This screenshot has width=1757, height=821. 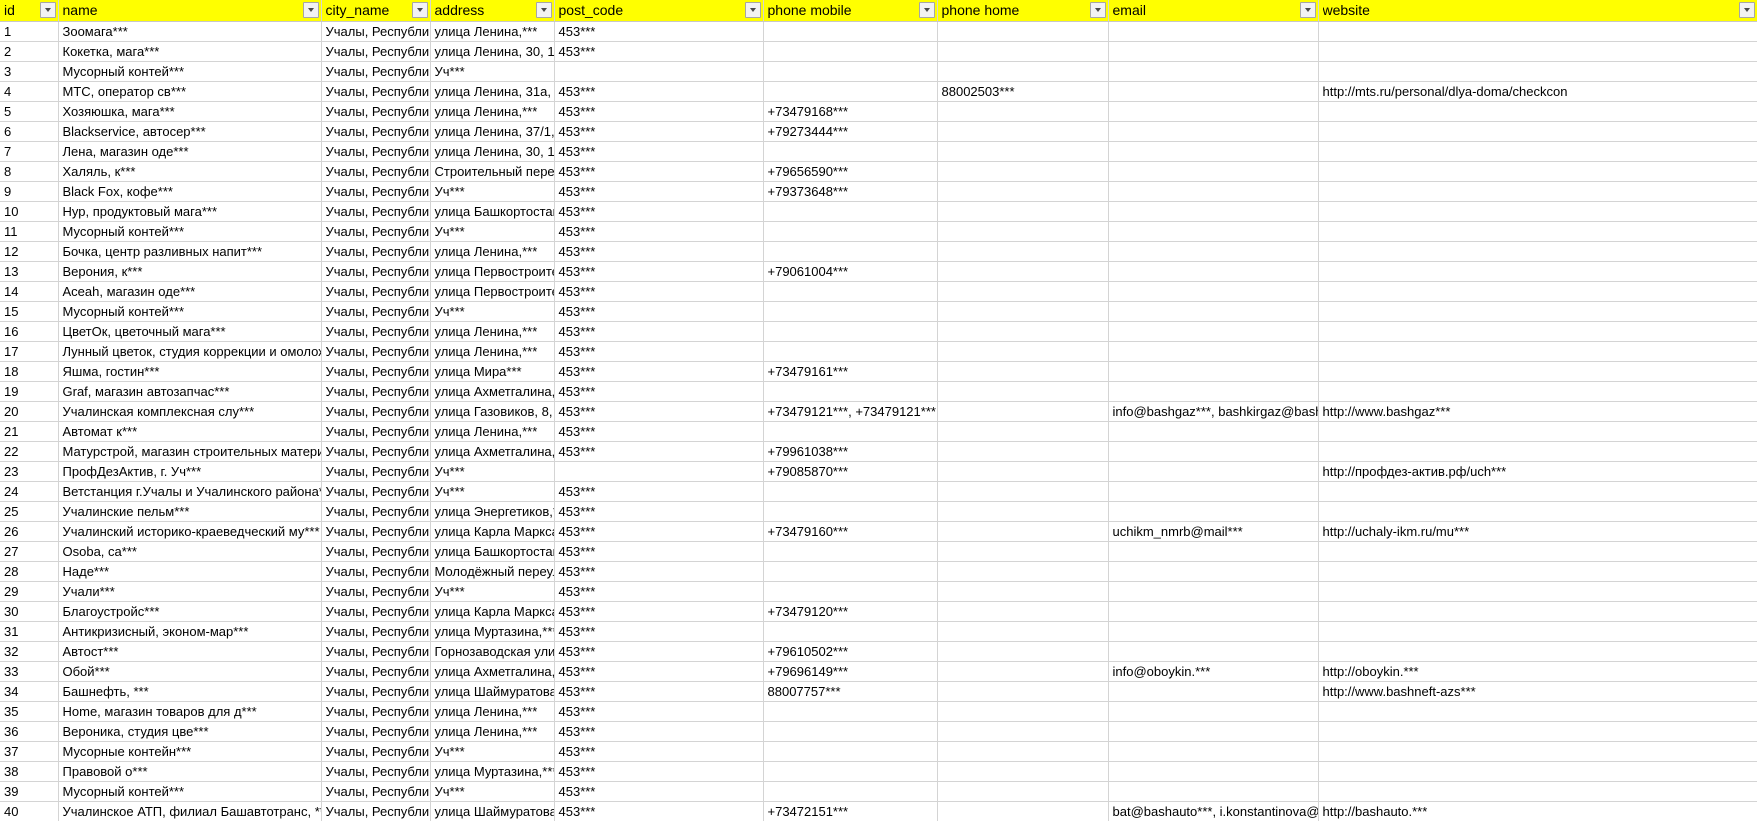 I want to click on cell-phone-mobile: +79696149***, so click(x=850, y=671).